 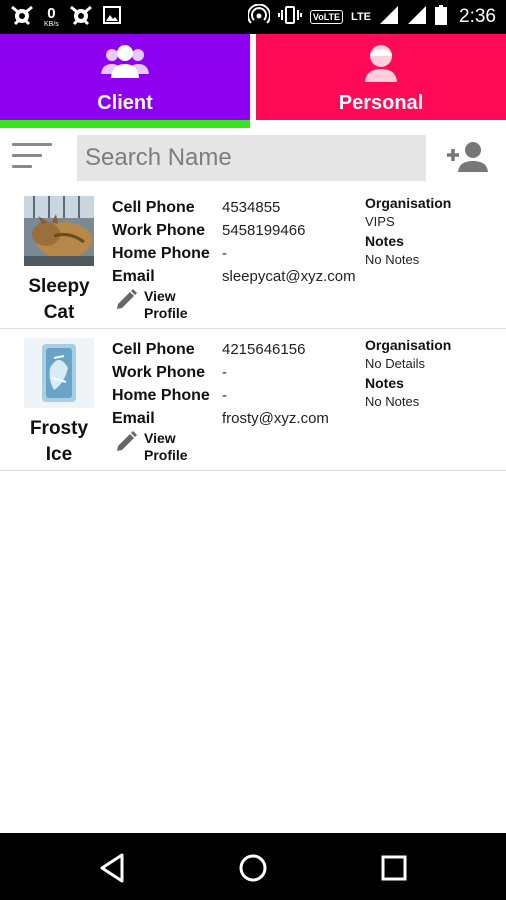 What do you see at coordinates (125, 124) in the screenshot?
I see `tab-selected-indicator` at bounding box center [125, 124].